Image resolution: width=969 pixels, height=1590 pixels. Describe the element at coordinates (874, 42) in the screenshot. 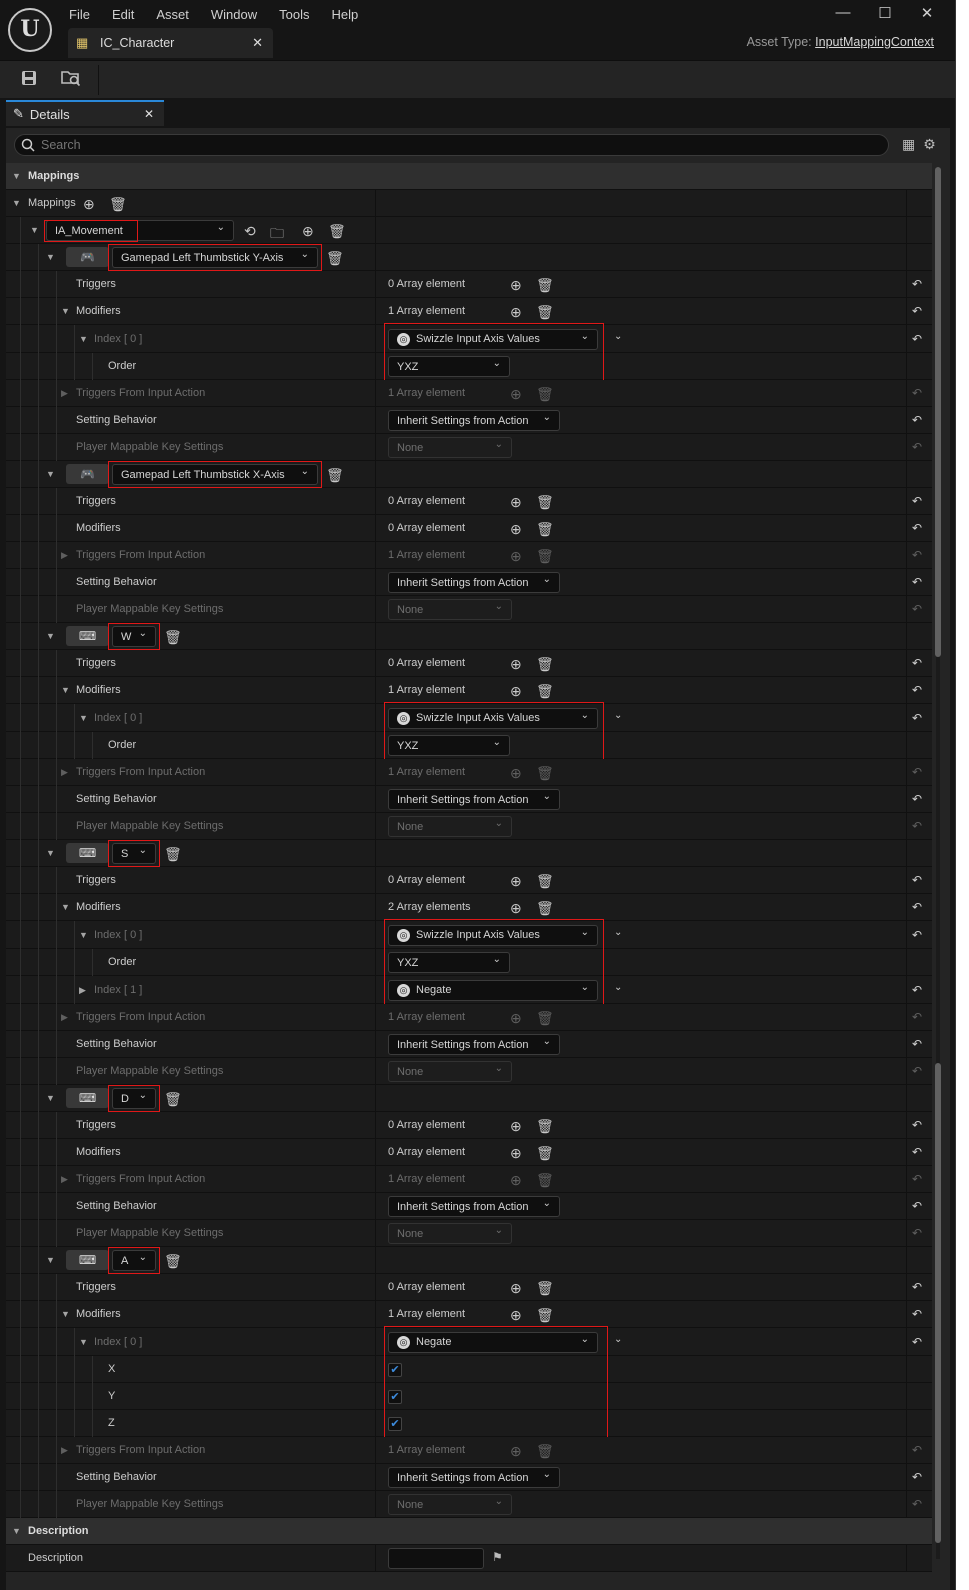

I see `asset-type-link: InputMappingContext` at that location.